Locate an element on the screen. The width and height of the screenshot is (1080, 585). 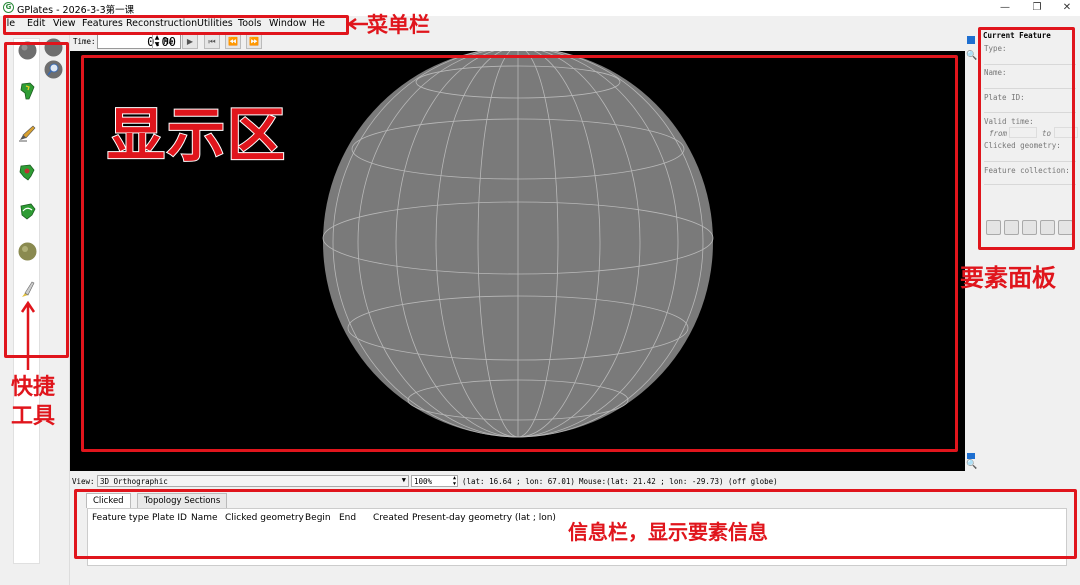
maximize-button: ❐ is located at coordinates (1037, 8).